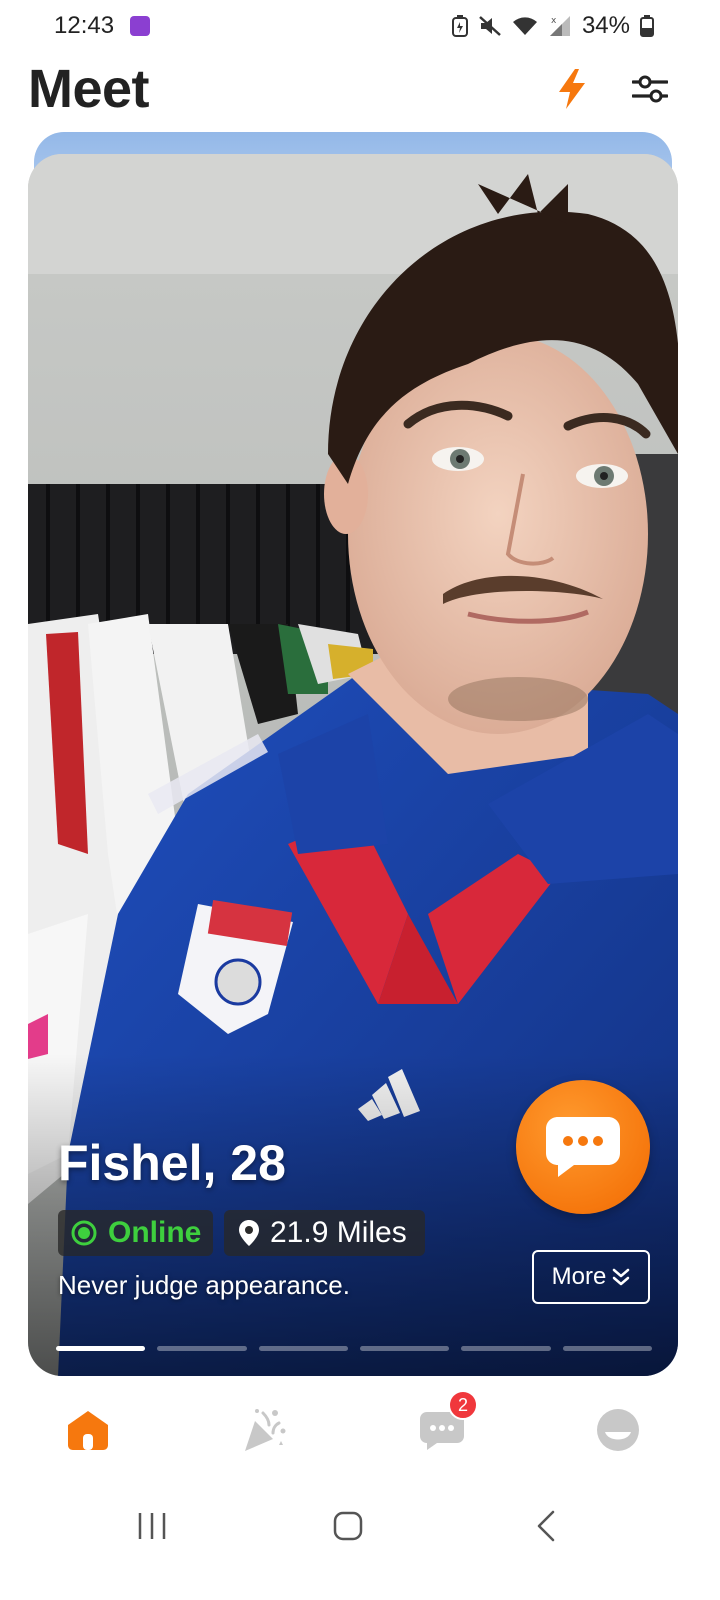  Describe the element at coordinates (445, 1423) in the screenshot. I see `nav-messages: 2` at that location.